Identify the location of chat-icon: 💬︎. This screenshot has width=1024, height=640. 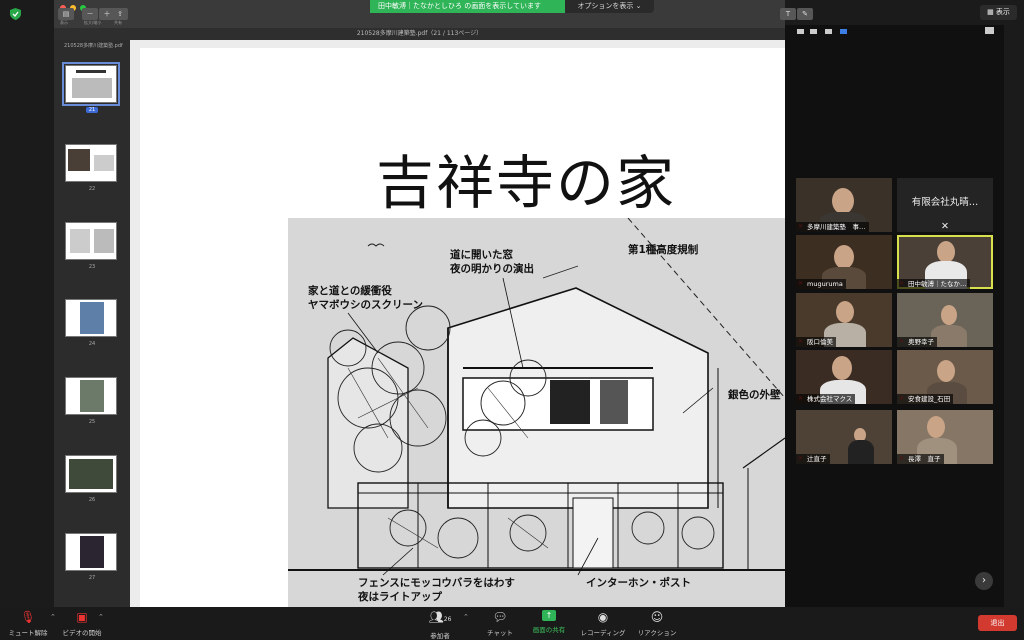
(500, 617).